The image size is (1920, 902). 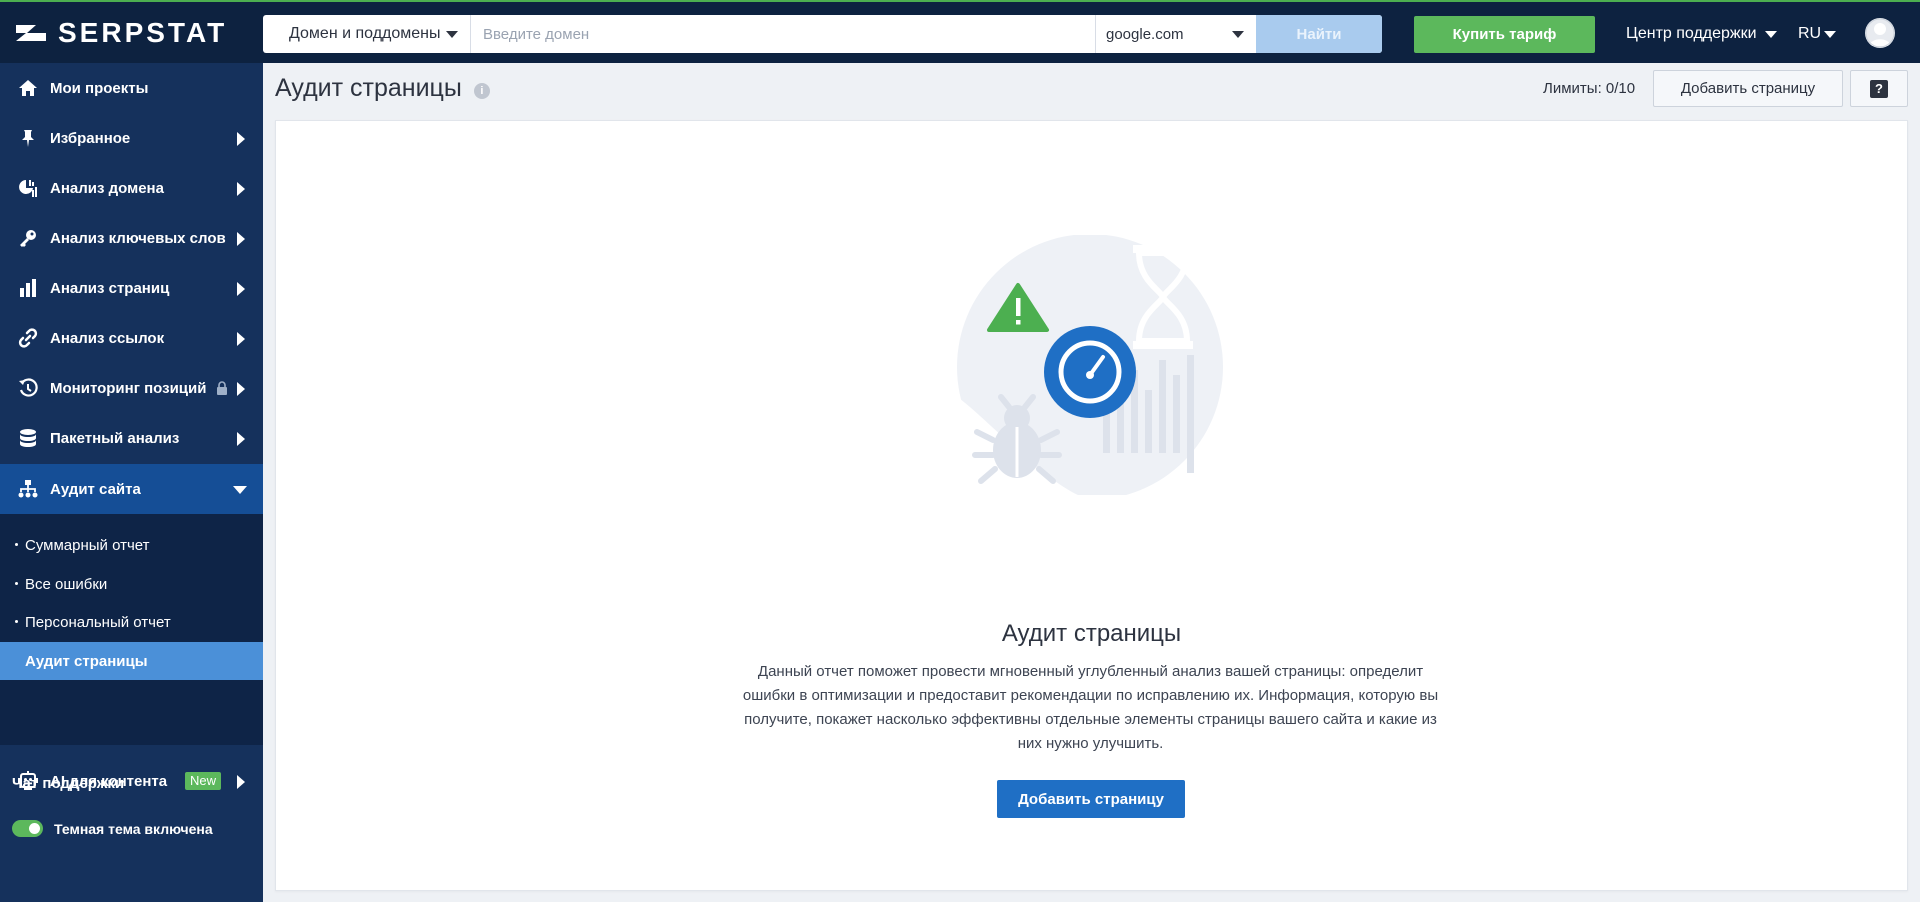 I want to click on sidebar-item-domain-analysis: Анализ домена, so click(x=131, y=188).